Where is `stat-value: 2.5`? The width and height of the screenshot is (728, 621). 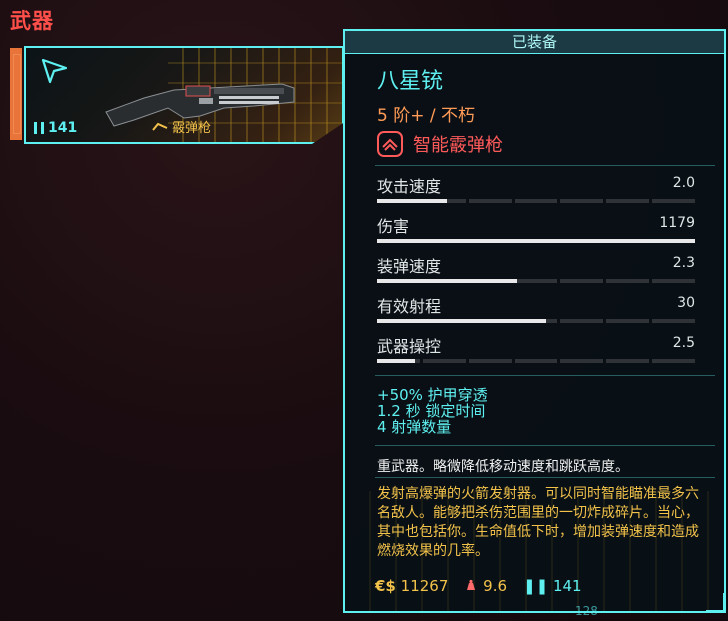 stat-value: 2.5 is located at coordinates (683, 343).